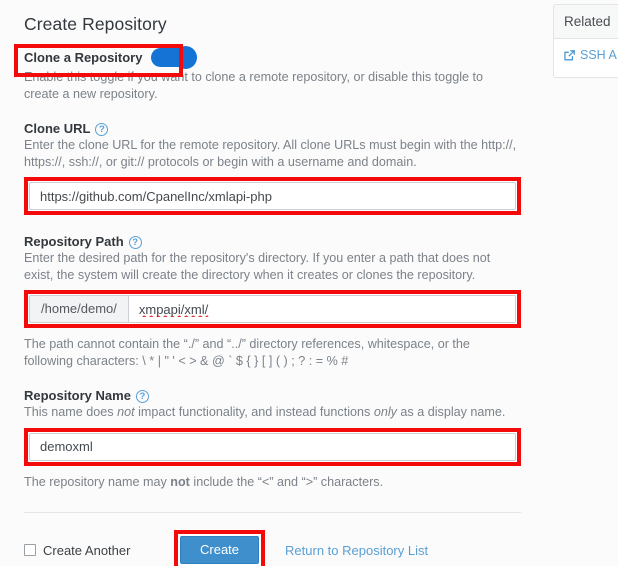  I want to click on repository-path-annotation-box: /home/demo/, so click(272, 309).